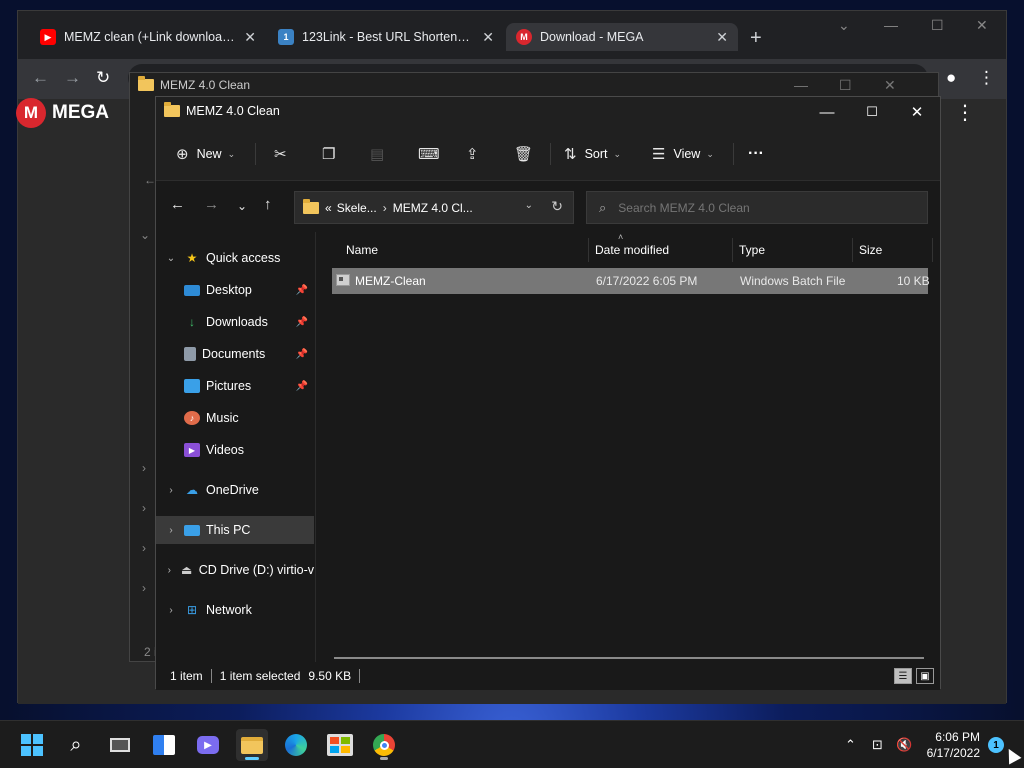  What do you see at coordinates (965, 112) in the screenshot?
I see `mega-menu-icon: ⋮` at bounding box center [965, 112].